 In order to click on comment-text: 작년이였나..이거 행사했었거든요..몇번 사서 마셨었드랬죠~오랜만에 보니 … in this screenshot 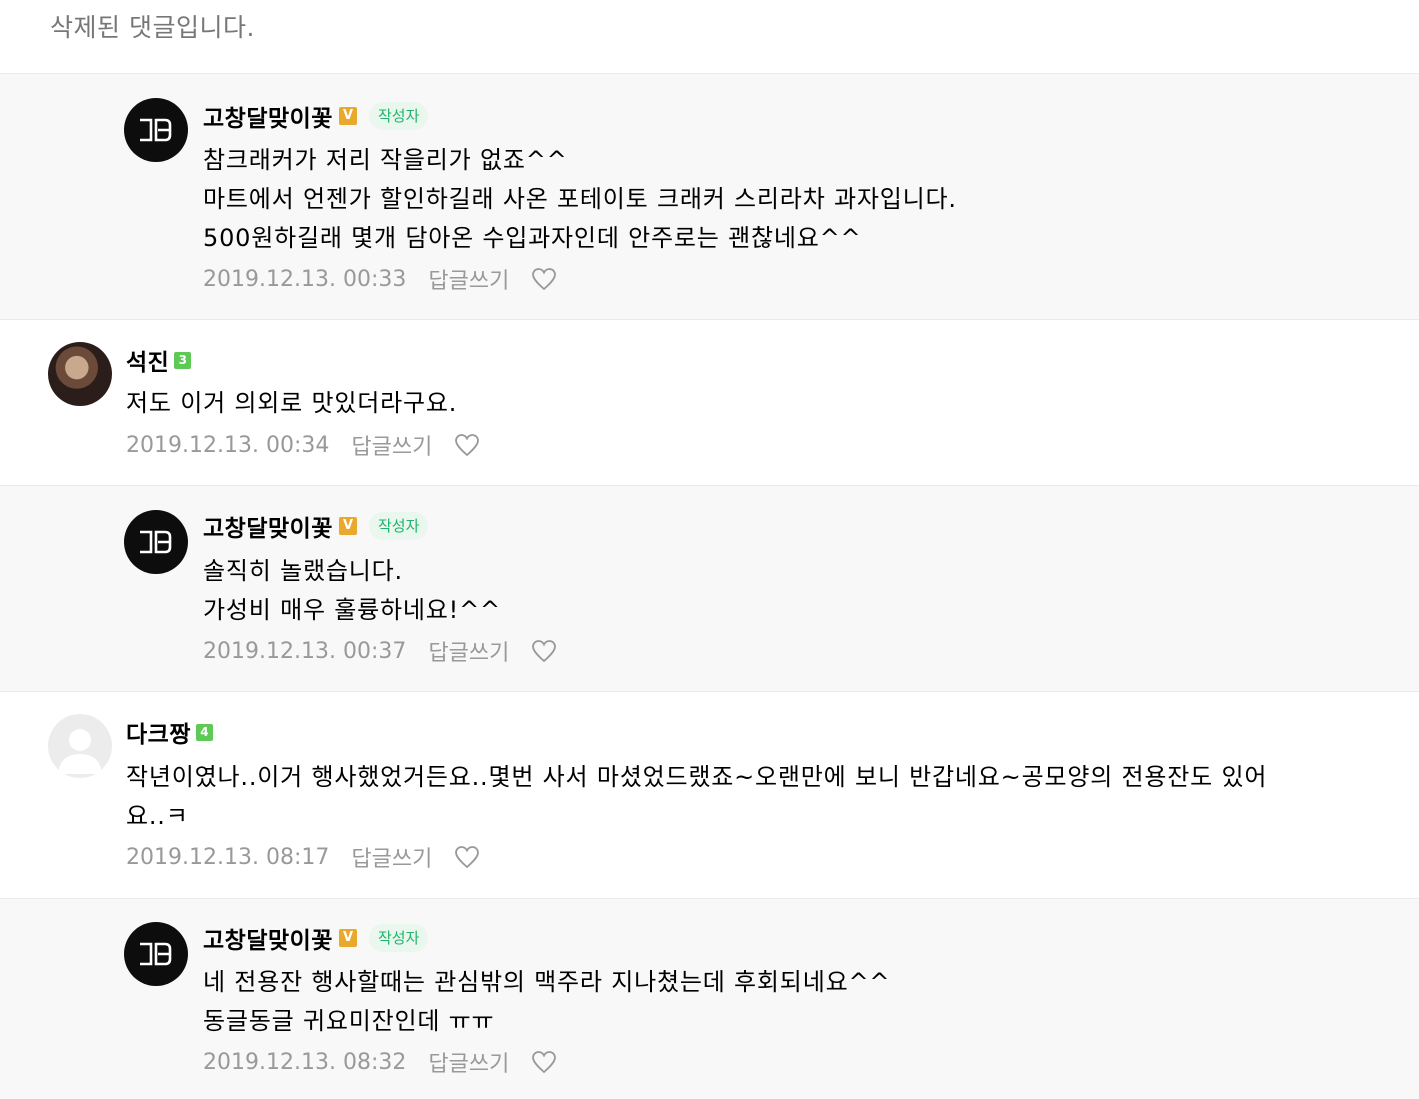, I will do `click(697, 796)`.